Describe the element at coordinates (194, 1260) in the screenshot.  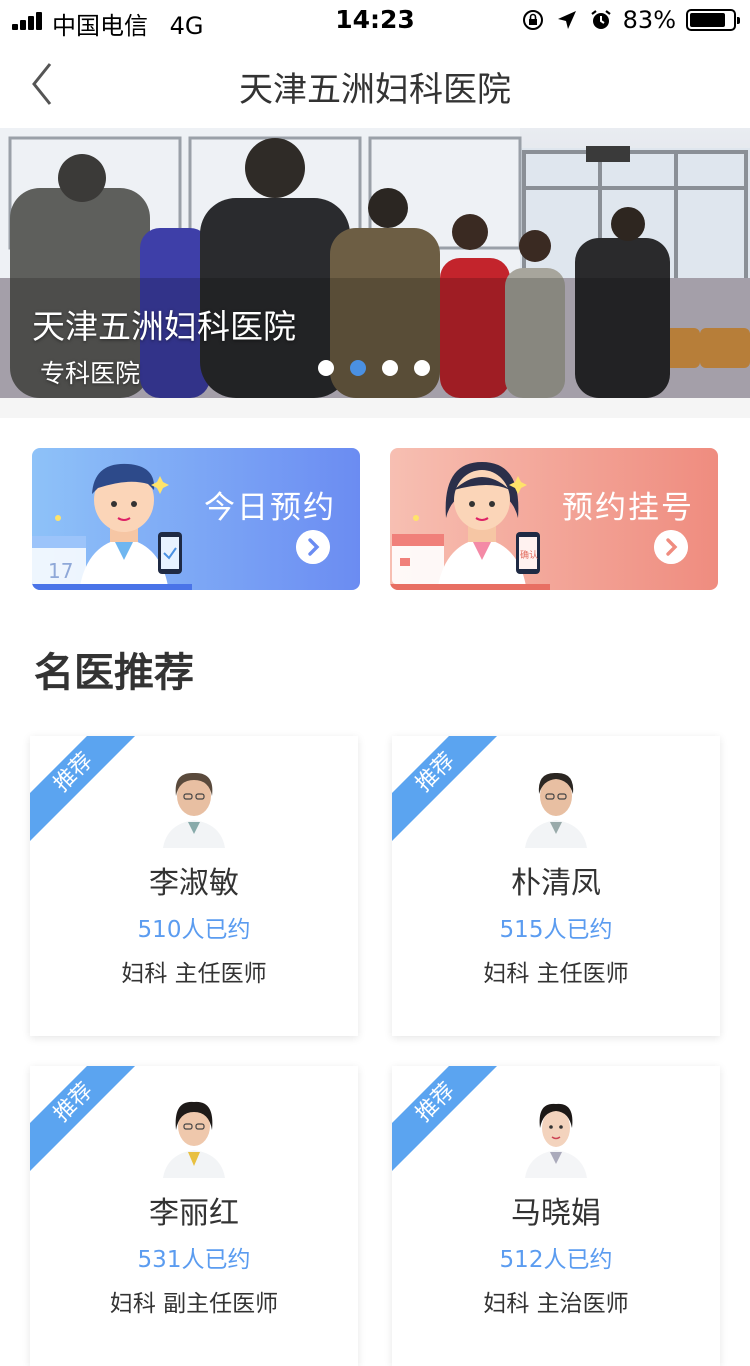
I see `booked-count: 531人已约` at that location.